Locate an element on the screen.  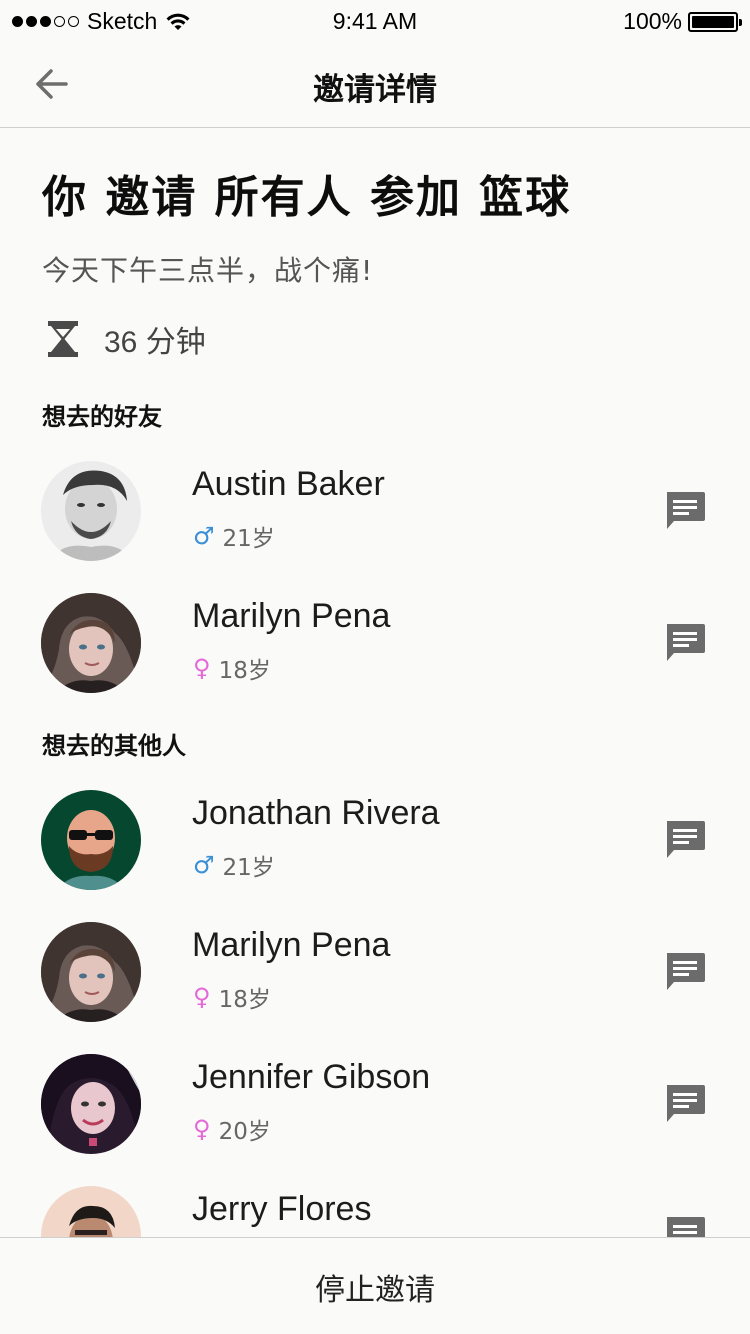
invite-headline: 你 邀请 所有人 参加 篮球 is located at coordinates (307, 197).